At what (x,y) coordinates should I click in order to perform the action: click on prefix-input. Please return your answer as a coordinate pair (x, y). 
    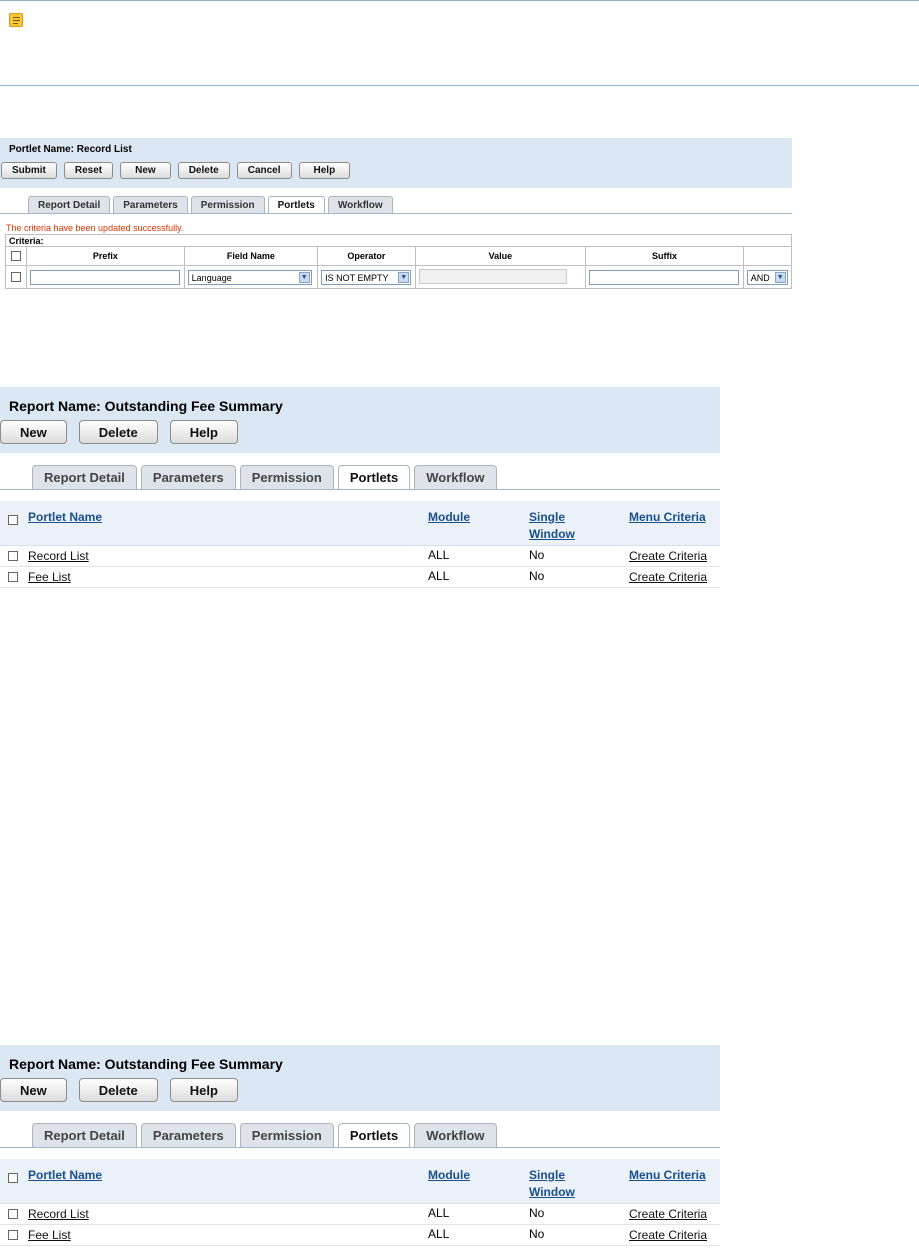
    Looking at the image, I should click on (105, 277).